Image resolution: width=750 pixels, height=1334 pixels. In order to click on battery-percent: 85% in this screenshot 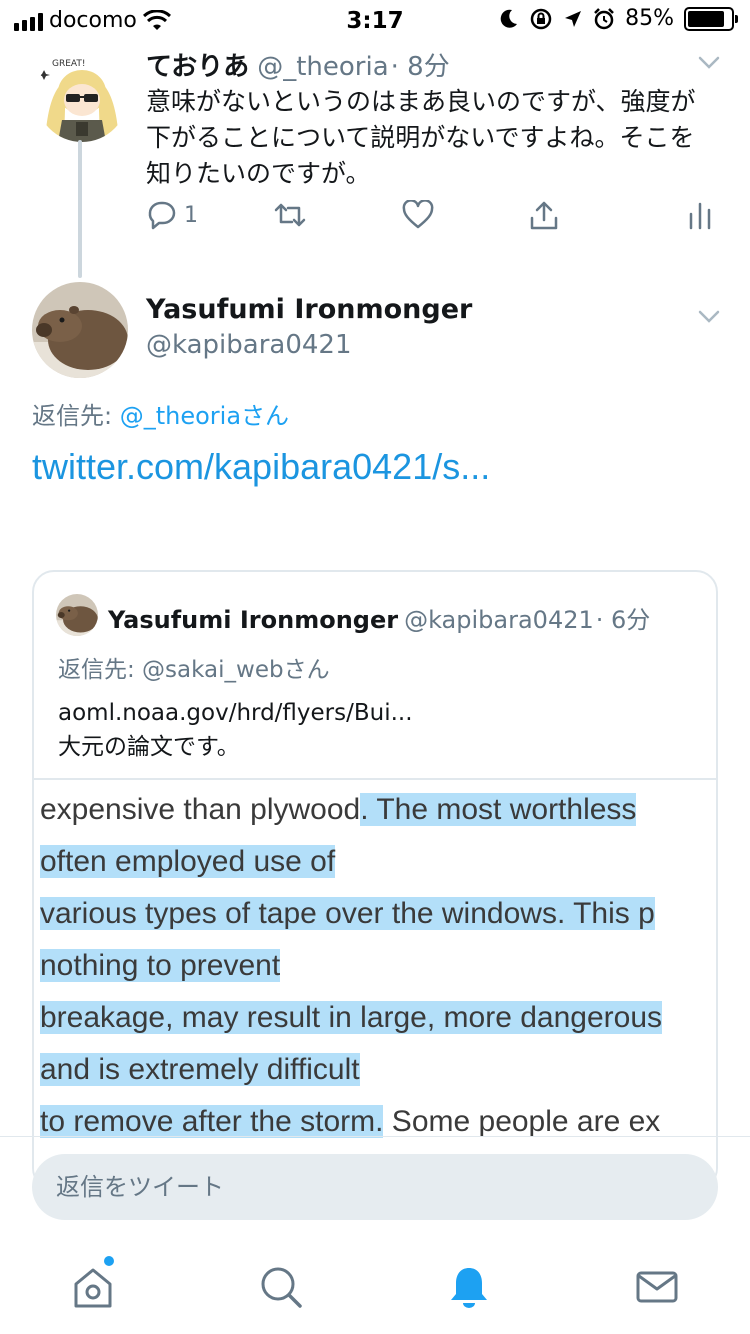, I will do `click(649, 18)`.